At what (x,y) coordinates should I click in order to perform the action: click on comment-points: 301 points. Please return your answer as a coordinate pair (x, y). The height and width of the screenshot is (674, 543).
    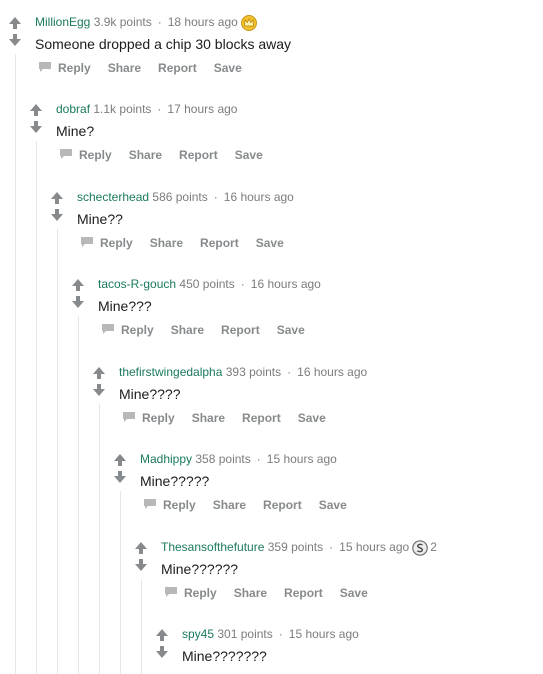
    Looking at the image, I should click on (245, 634).